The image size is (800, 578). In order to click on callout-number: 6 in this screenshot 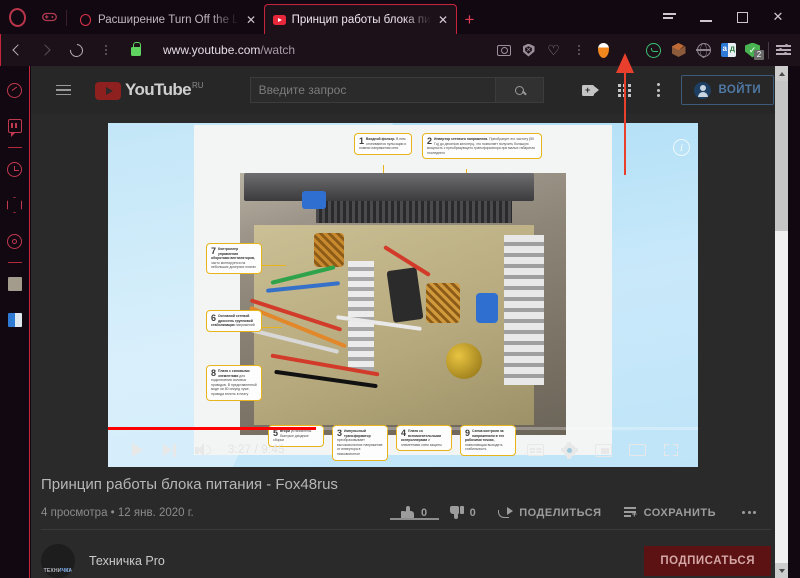, I will do `click(214, 318)`.